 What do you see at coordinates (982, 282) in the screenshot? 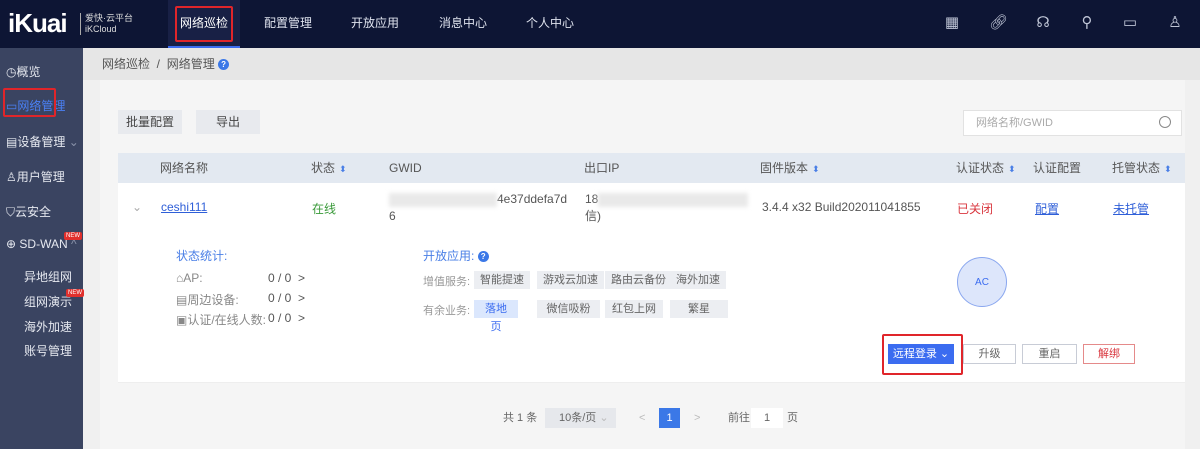
I see `ac-cloud-icon: AC` at bounding box center [982, 282].